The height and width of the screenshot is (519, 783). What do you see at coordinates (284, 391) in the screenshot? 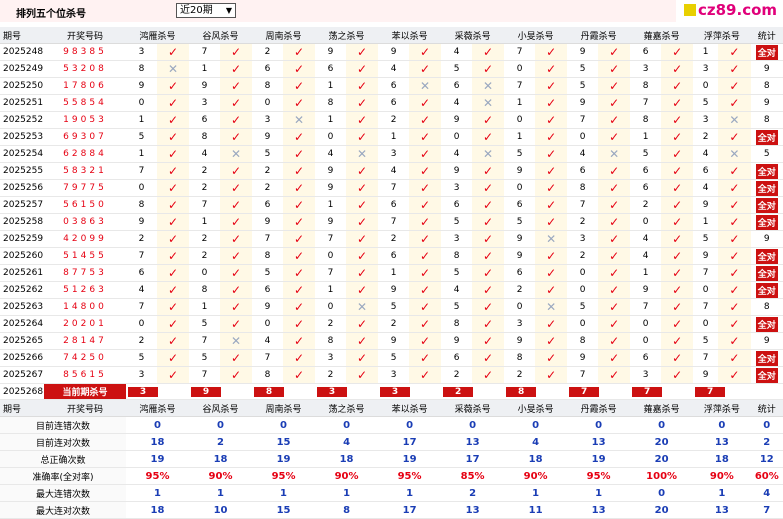
I see `current-kill-cell: 8` at bounding box center [284, 391].